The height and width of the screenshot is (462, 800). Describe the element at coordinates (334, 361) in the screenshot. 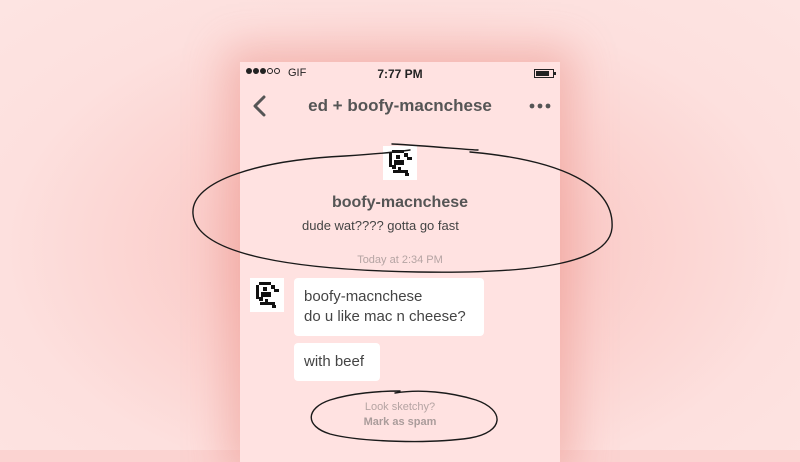

I see `message-text: with beef` at that location.